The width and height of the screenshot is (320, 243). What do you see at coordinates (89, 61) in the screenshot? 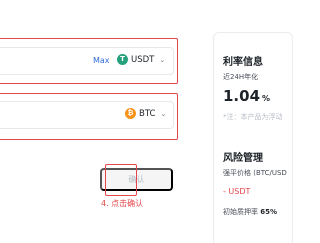
I see `borrow-highlight-box` at bounding box center [89, 61].